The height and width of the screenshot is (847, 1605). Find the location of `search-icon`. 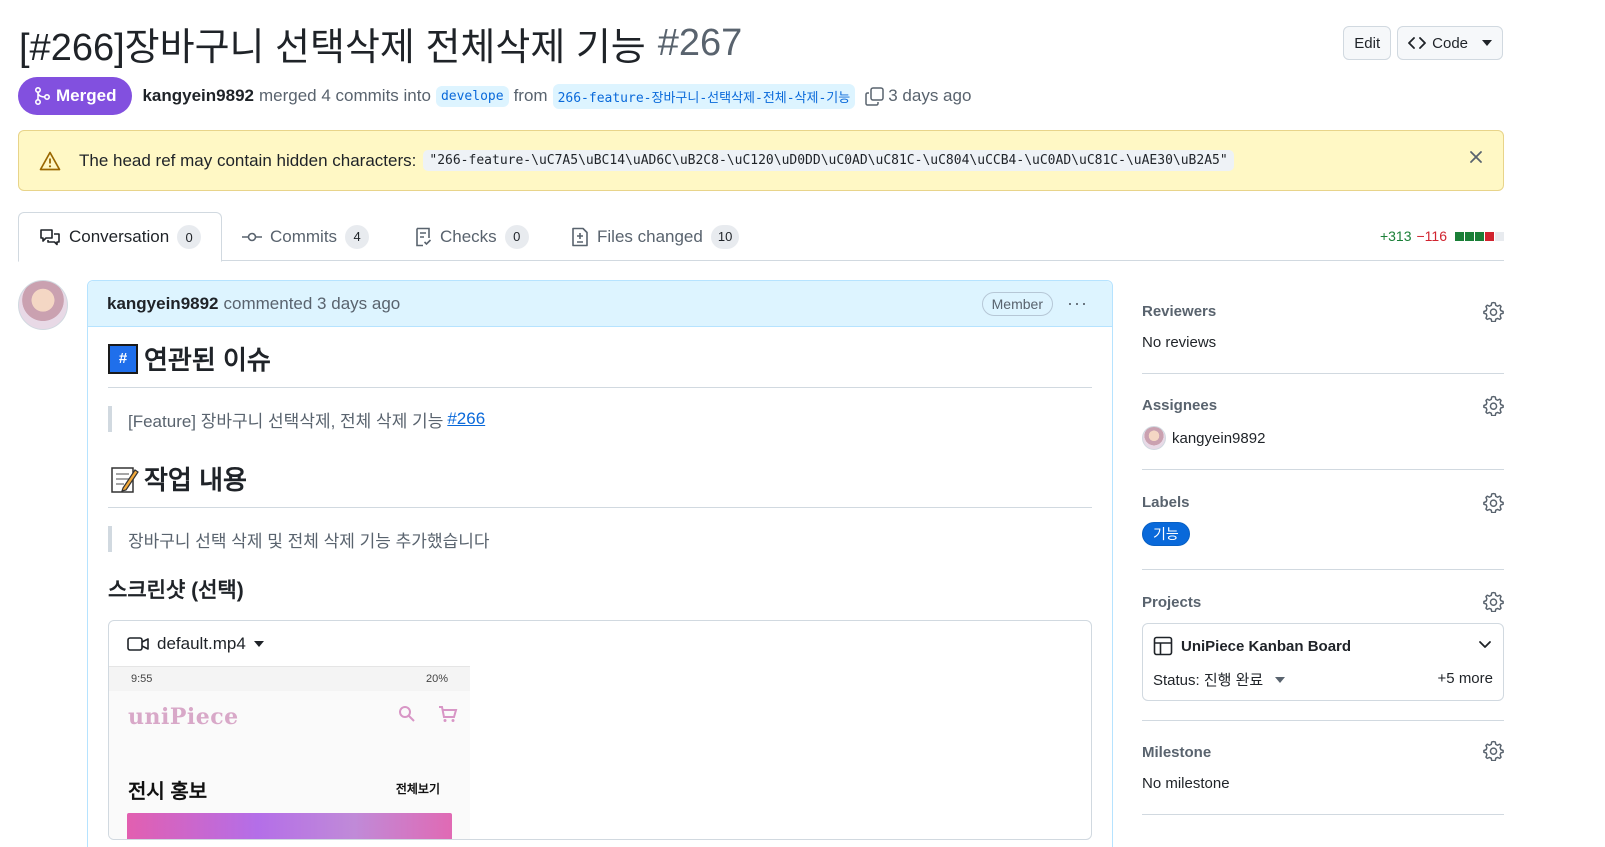

search-icon is located at coordinates (407, 714).